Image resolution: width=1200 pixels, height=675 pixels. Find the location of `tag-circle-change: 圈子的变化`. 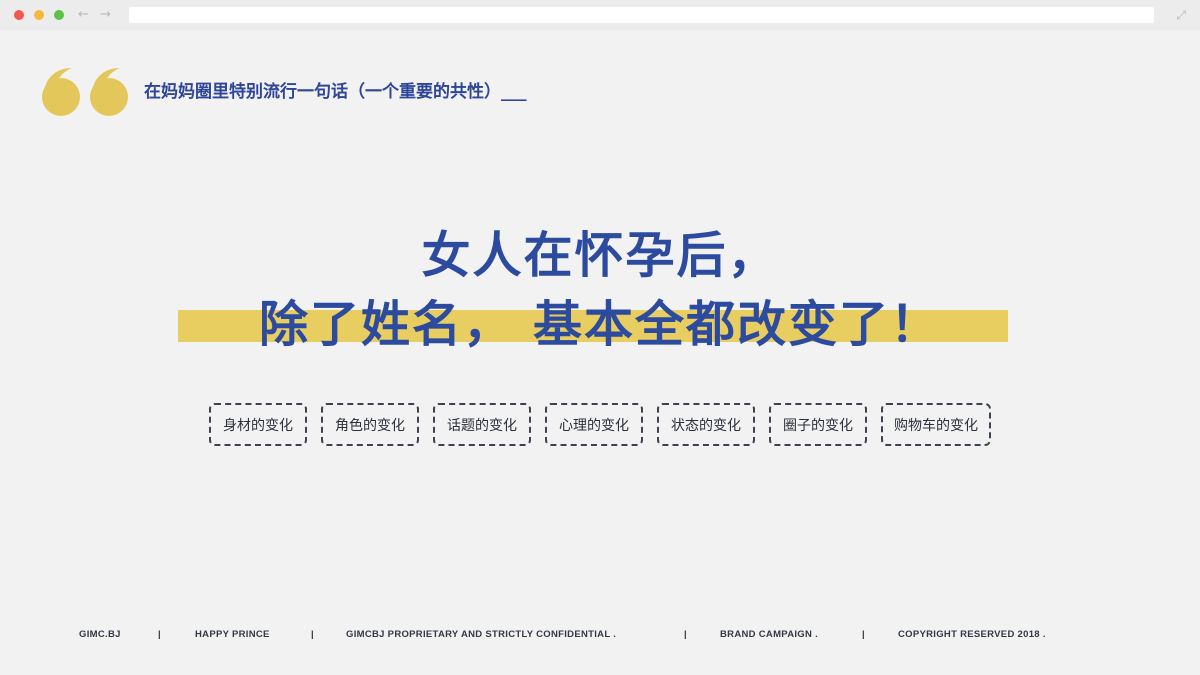

tag-circle-change: 圈子的变化 is located at coordinates (818, 424).